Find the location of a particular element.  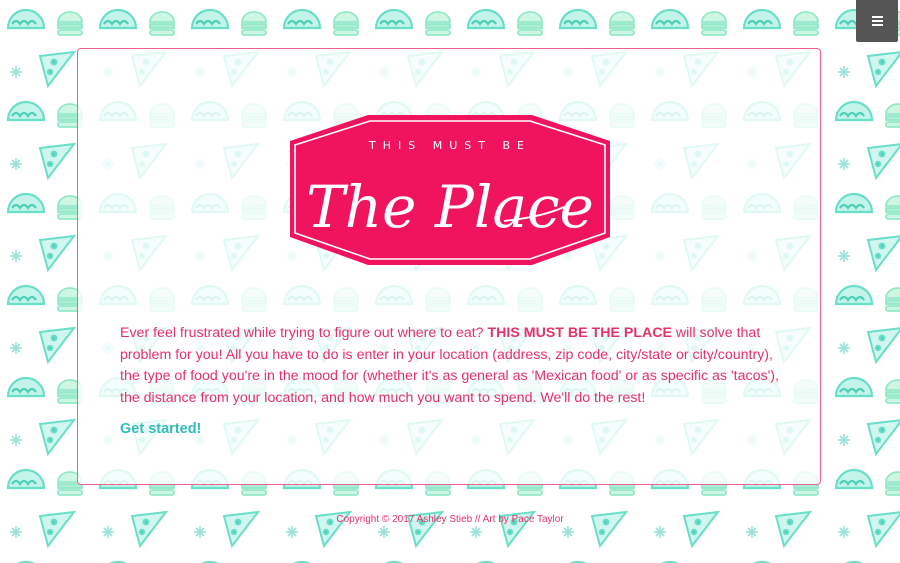

this-must-be-the-place-logo: THIS MUST BE The Place is located at coordinates (450, 190).